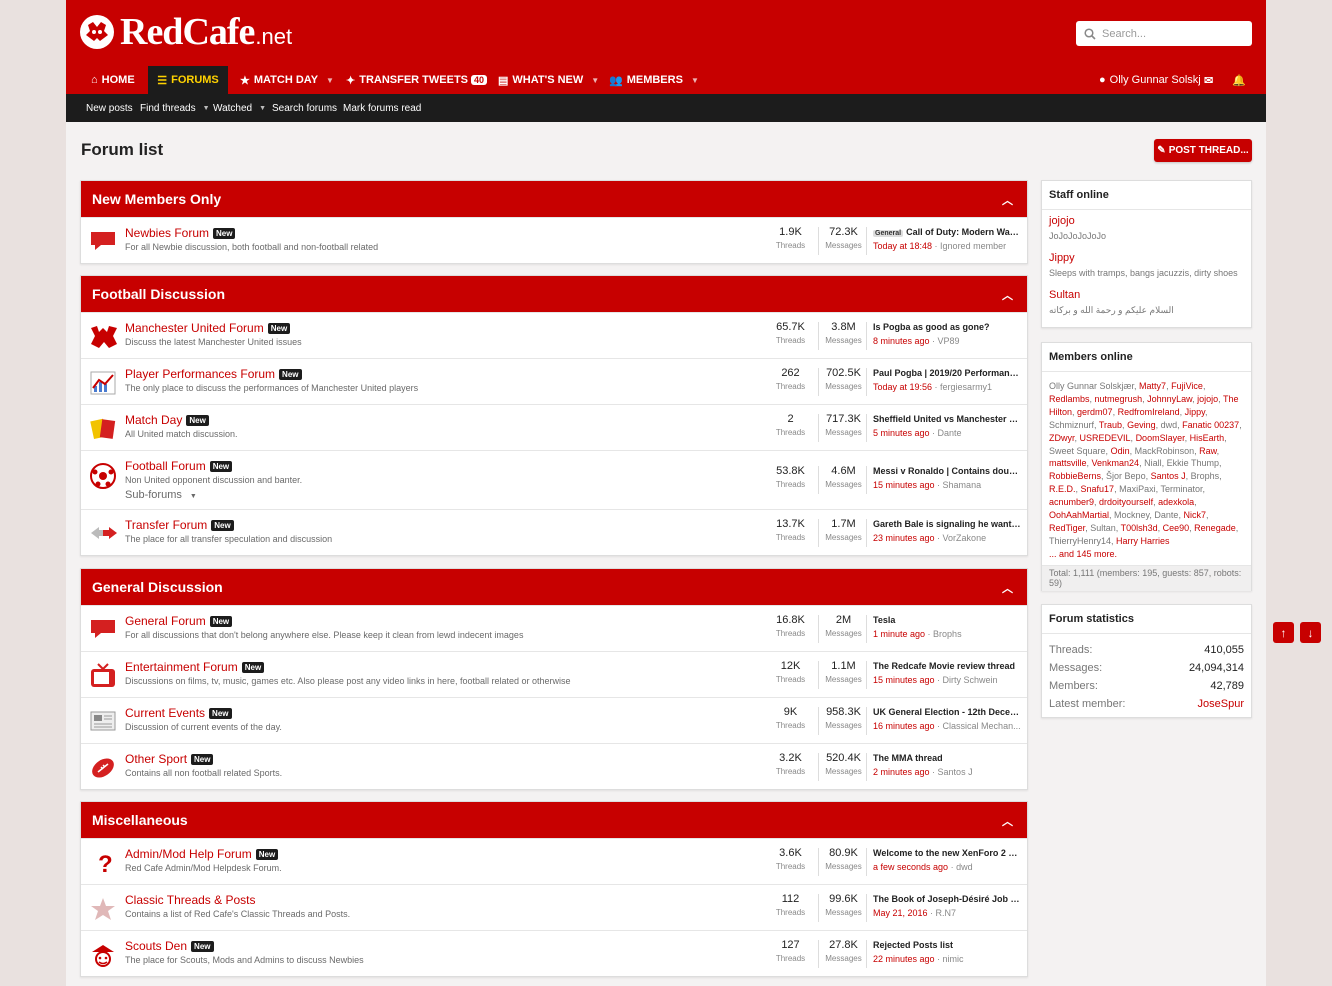  I want to click on online-member-link: Traub, so click(1110, 425).